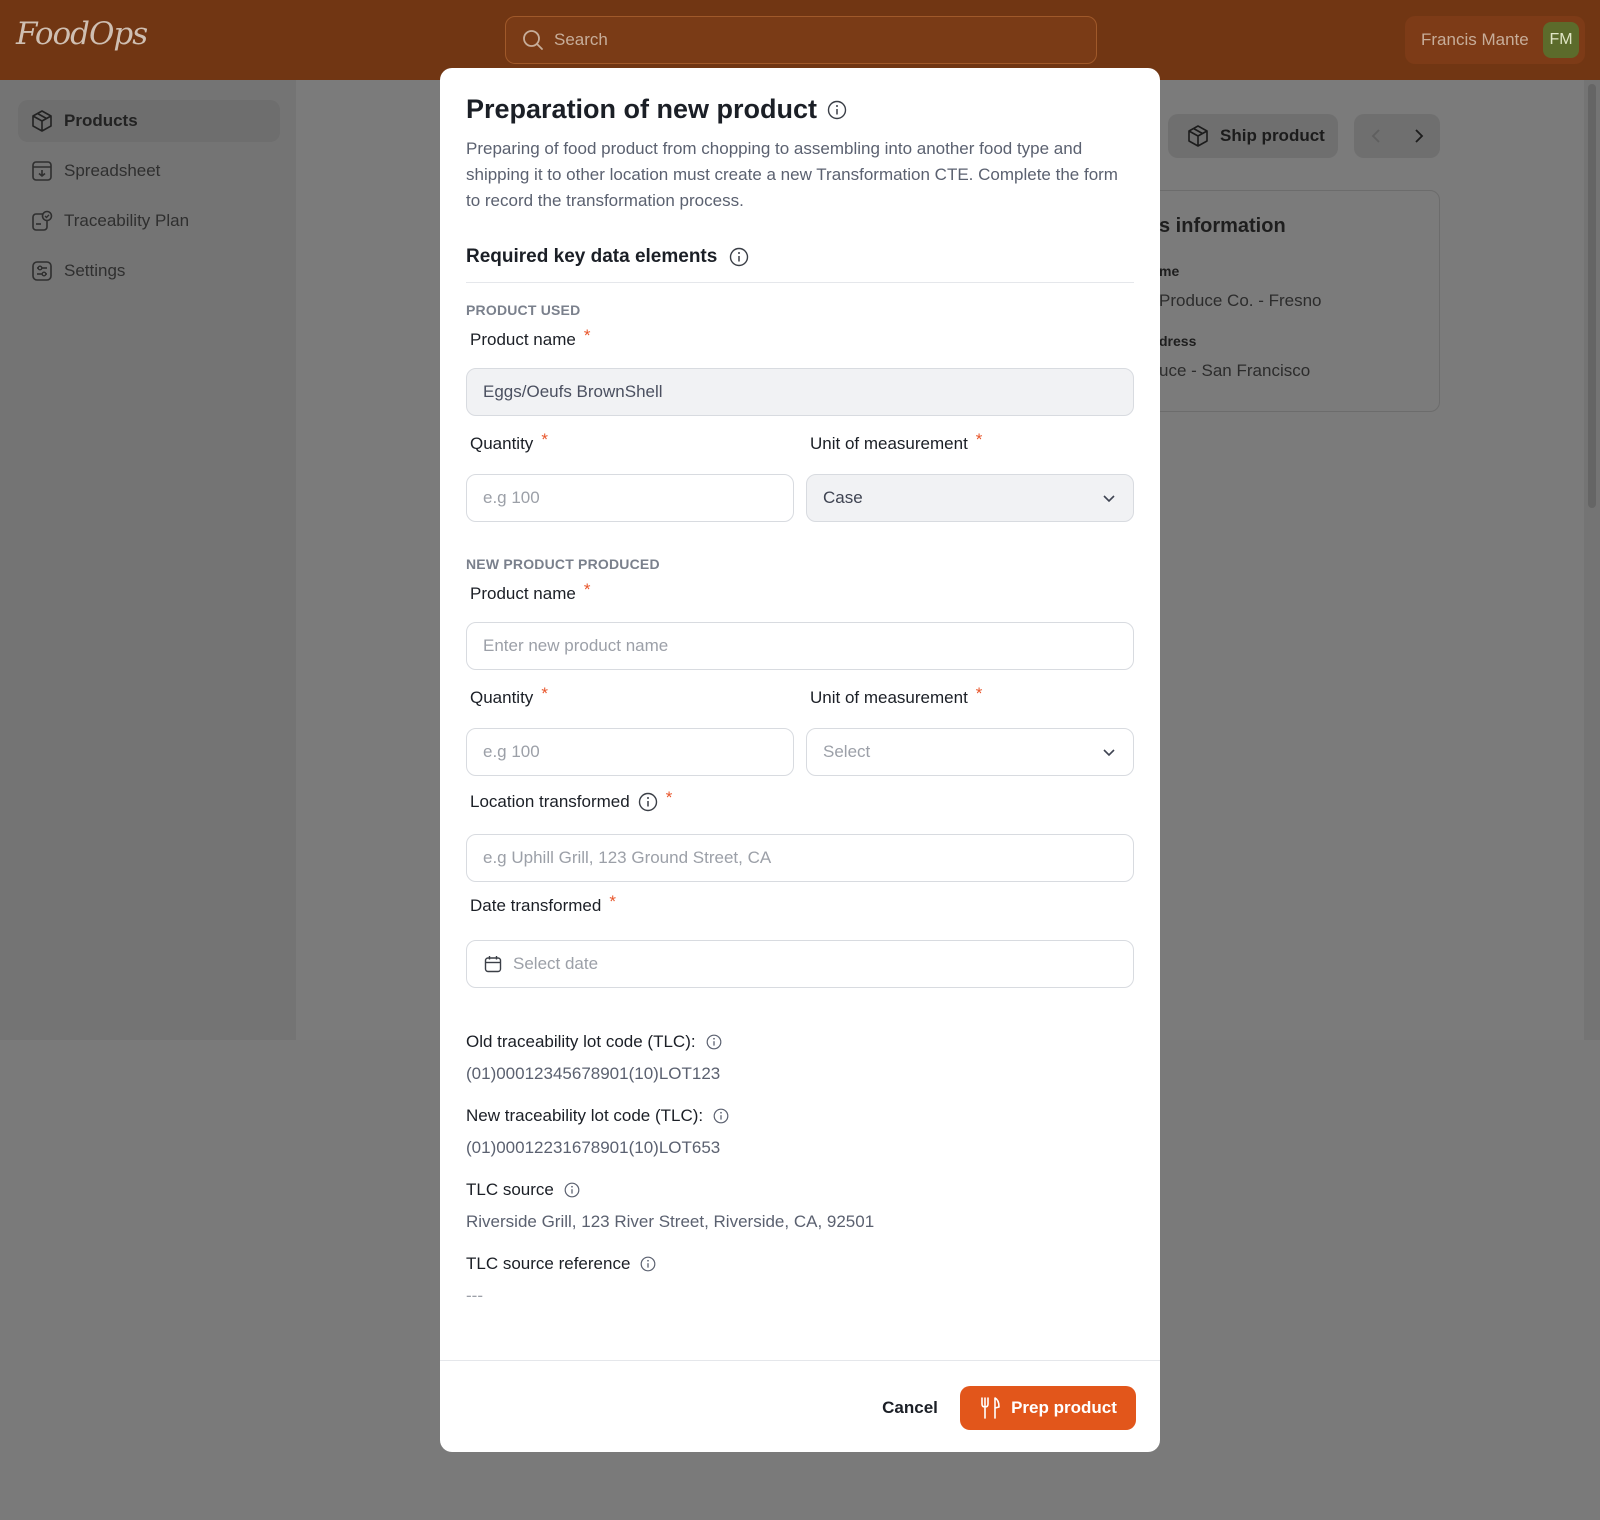 The height and width of the screenshot is (1520, 1600). What do you see at coordinates (970, 498) in the screenshot?
I see `product-used-unit-select: Case` at bounding box center [970, 498].